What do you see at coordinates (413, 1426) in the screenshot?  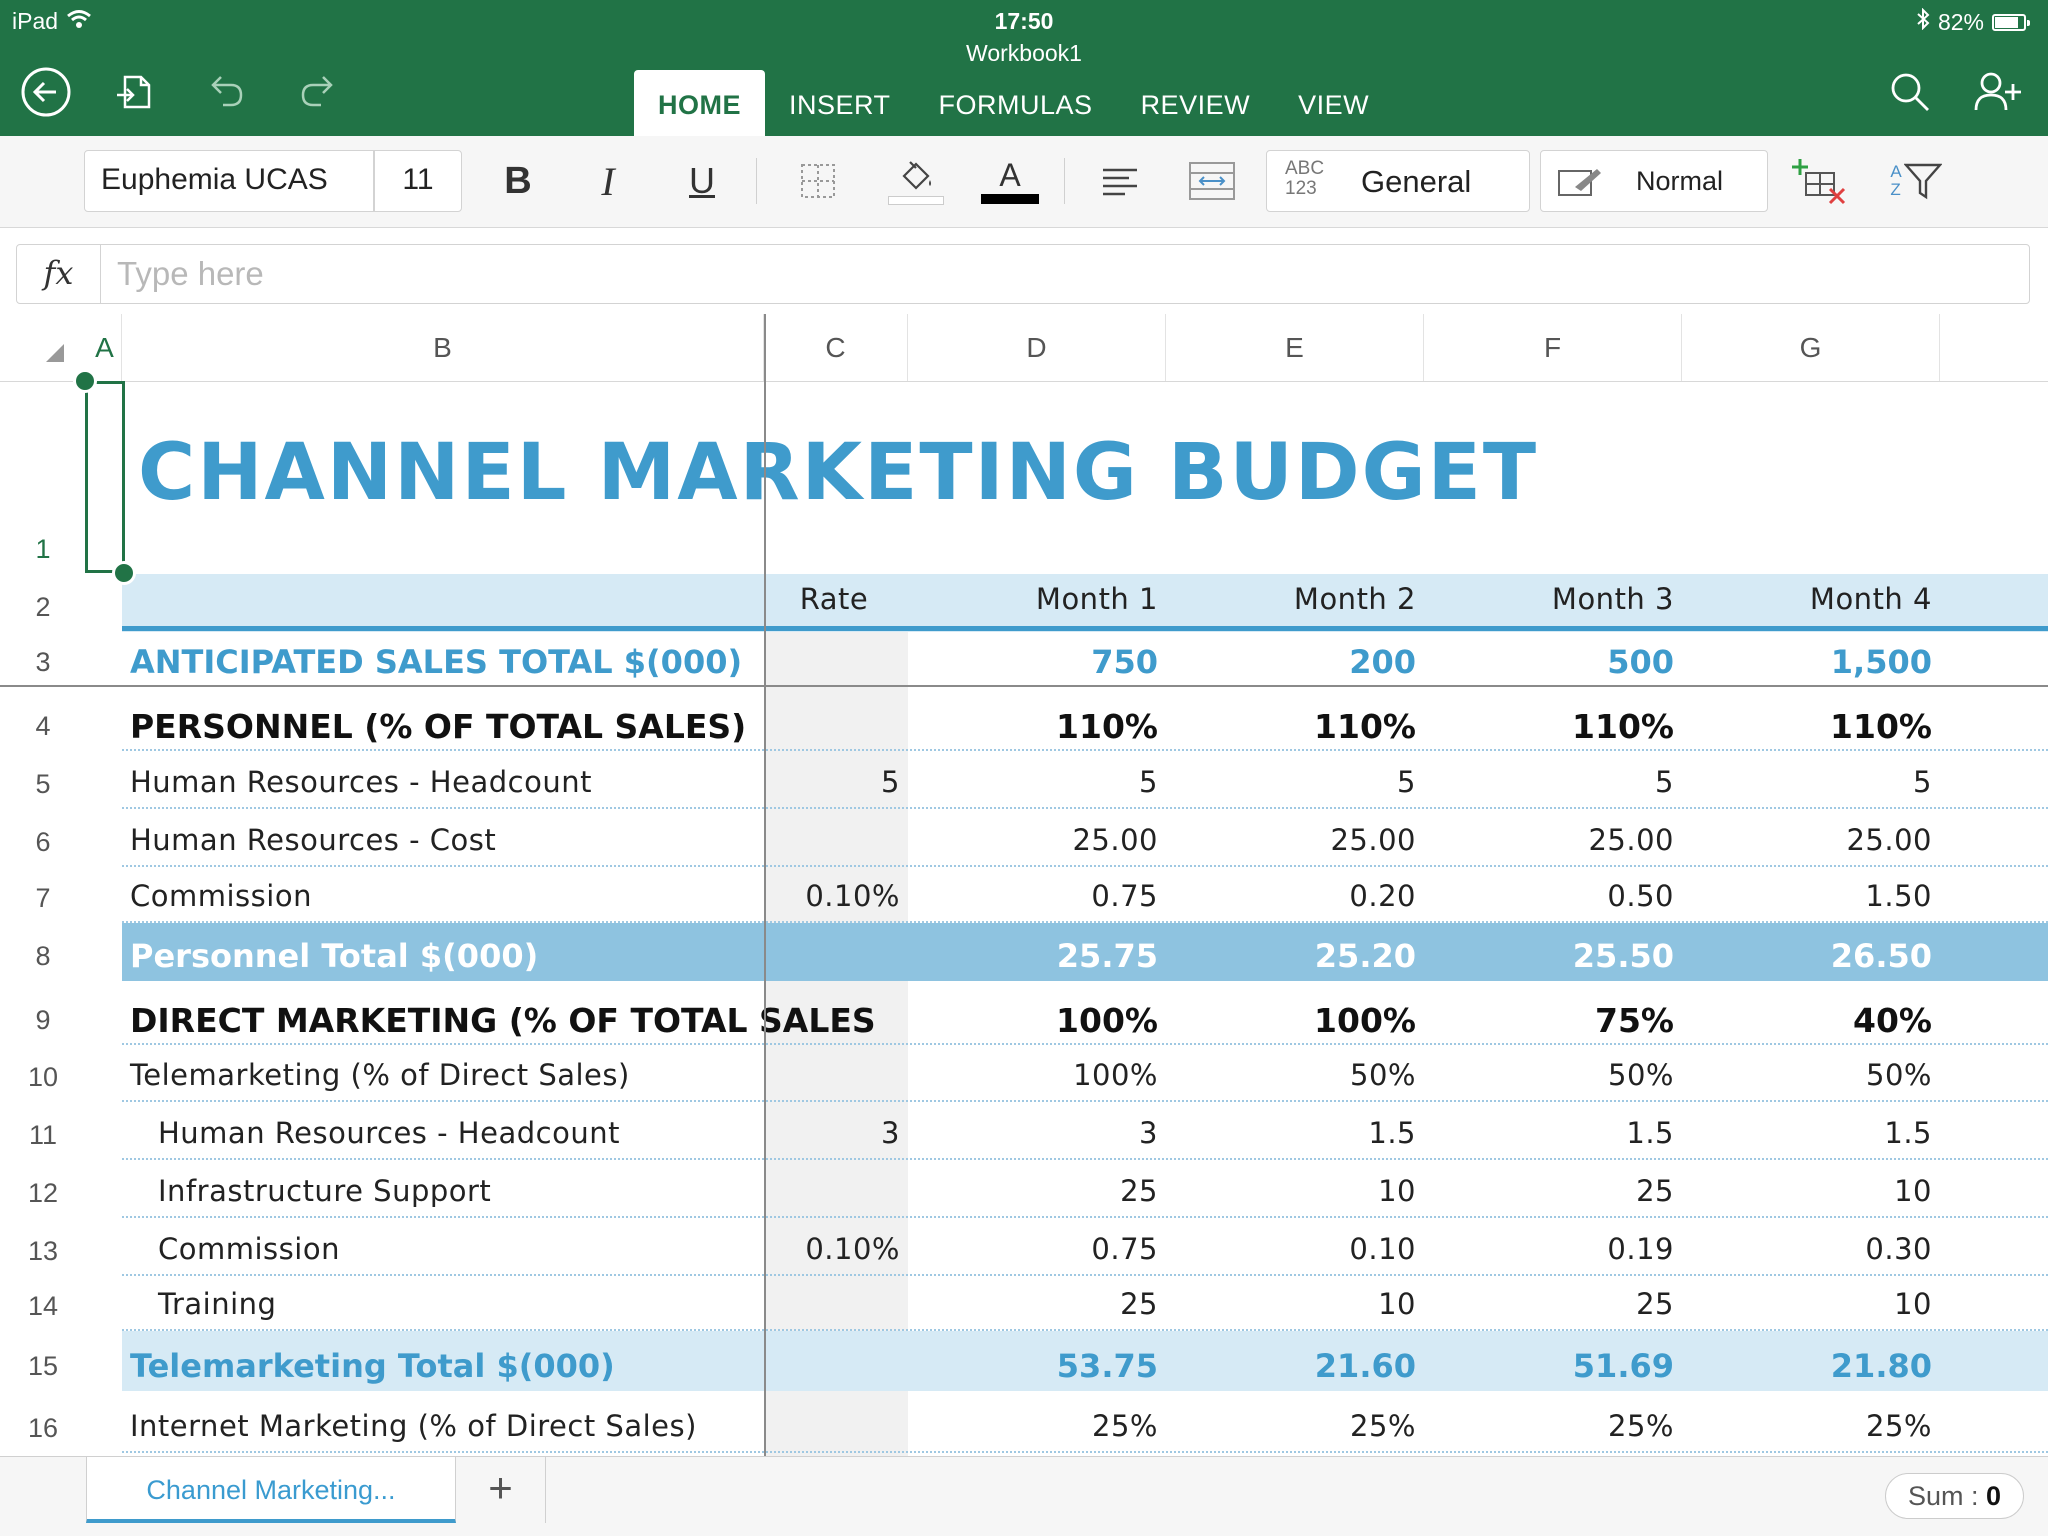 I see `label-cell: Internet Marketing (% of Direct Sales)` at bounding box center [413, 1426].